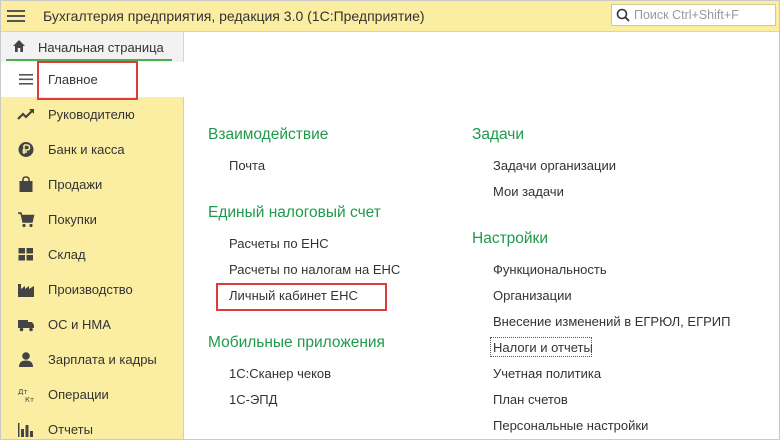 The height and width of the screenshot is (440, 780). Describe the element at coordinates (86, 149) in the screenshot. I see `sidebar-item-label: Банк и касса` at that location.